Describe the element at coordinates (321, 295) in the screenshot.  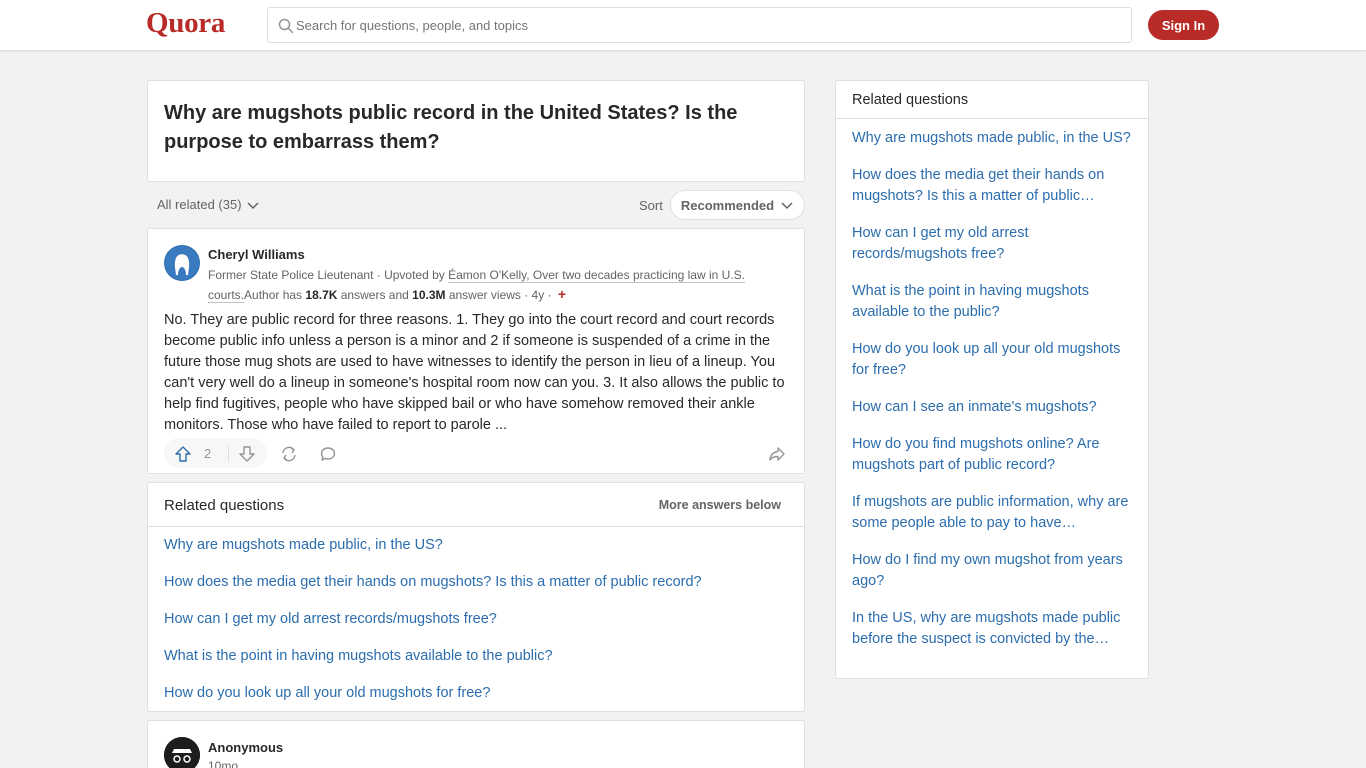
I see `answers-count: 18.7K` at that location.